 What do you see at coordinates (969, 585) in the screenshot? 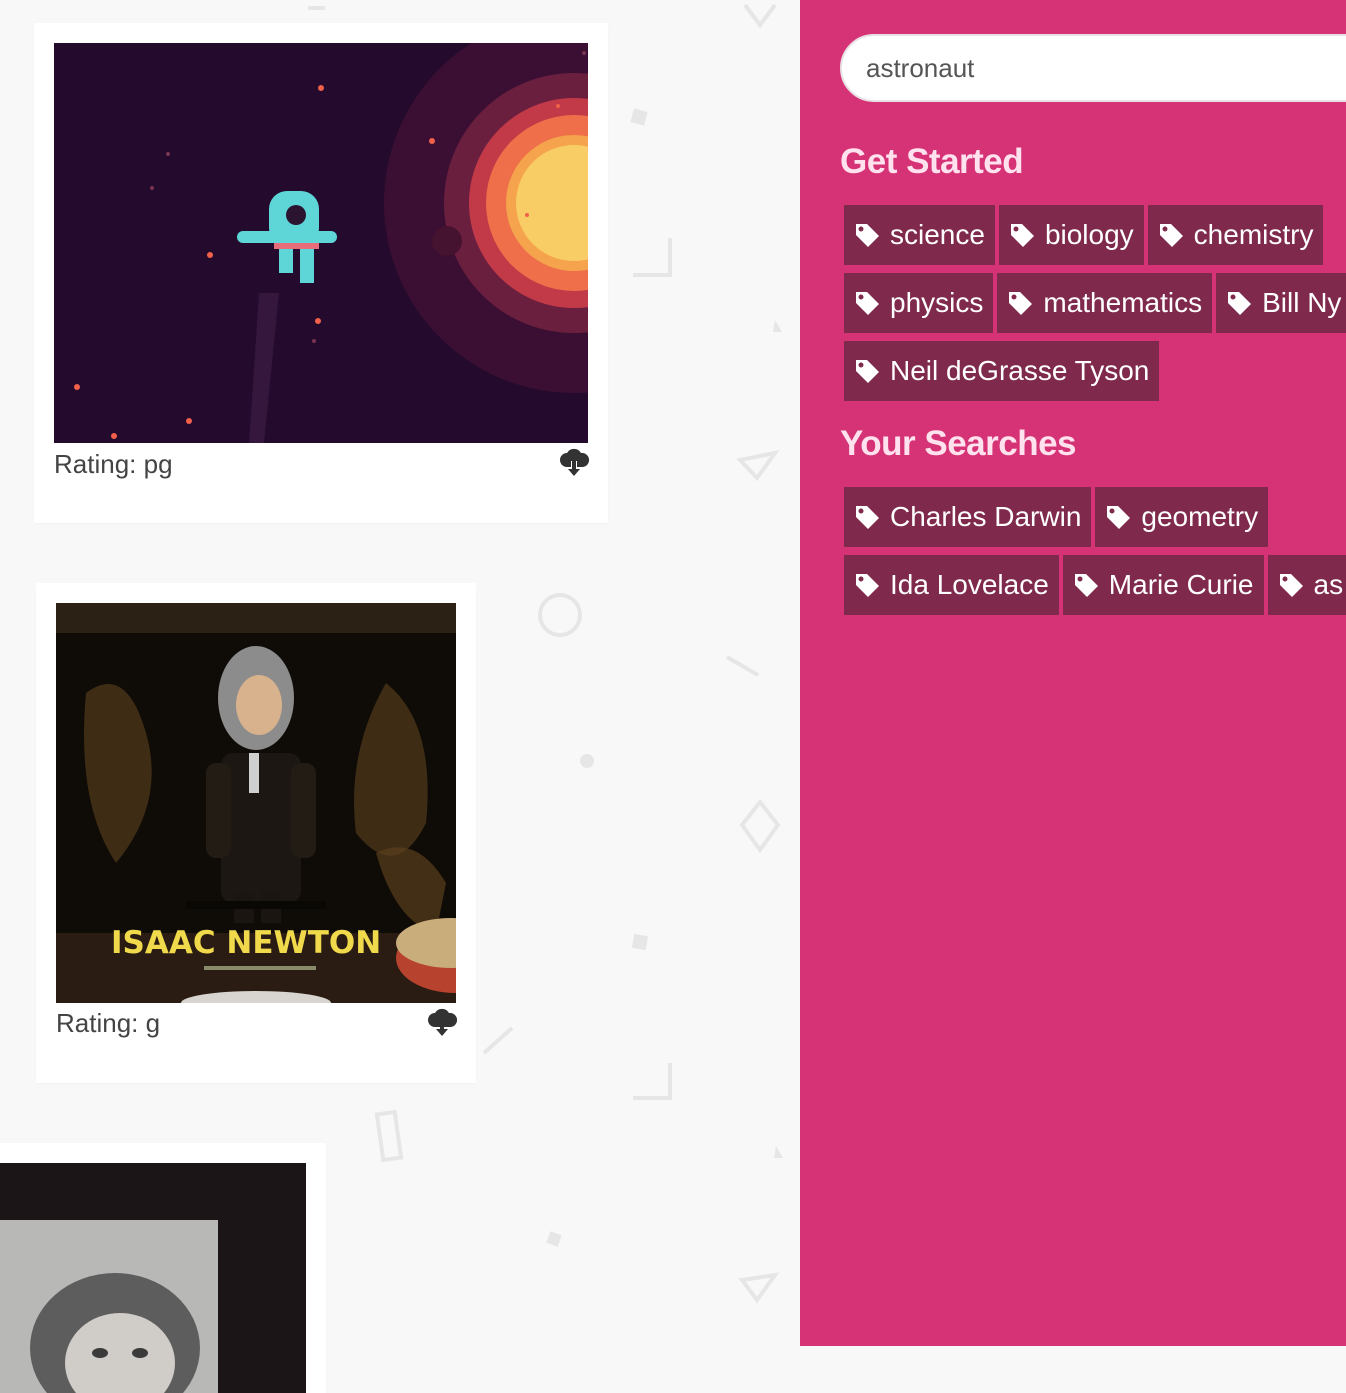
I see `tag-label: Ida Lovelace` at bounding box center [969, 585].